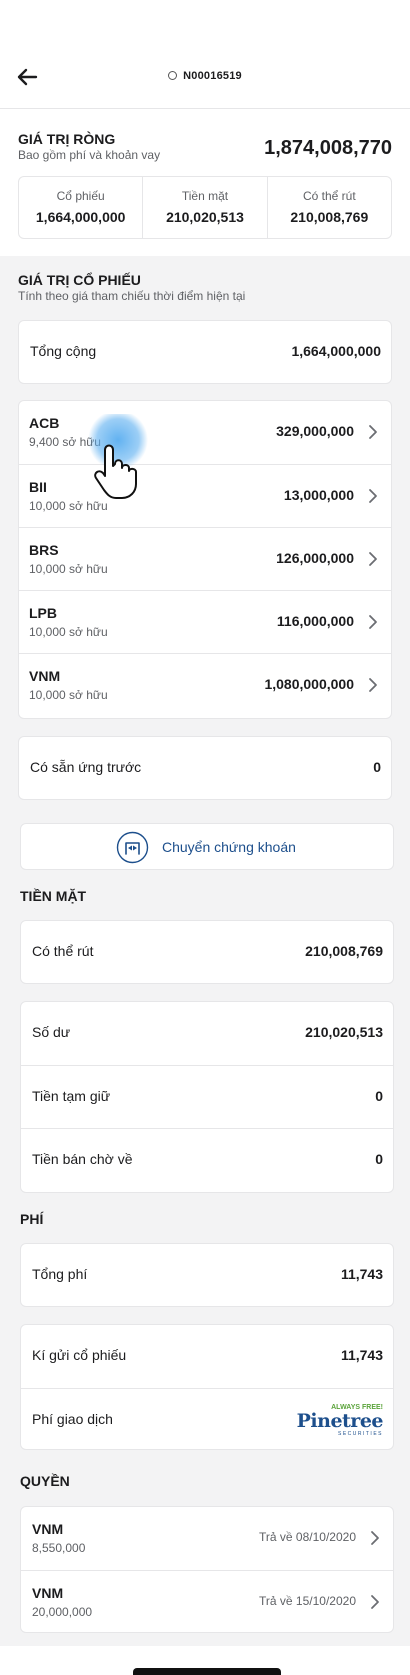 The height and width of the screenshot is (1675, 410). I want to click on stock-value-title: GIÁ TRỊ CỔ PHIẾU, so click(79, 280).